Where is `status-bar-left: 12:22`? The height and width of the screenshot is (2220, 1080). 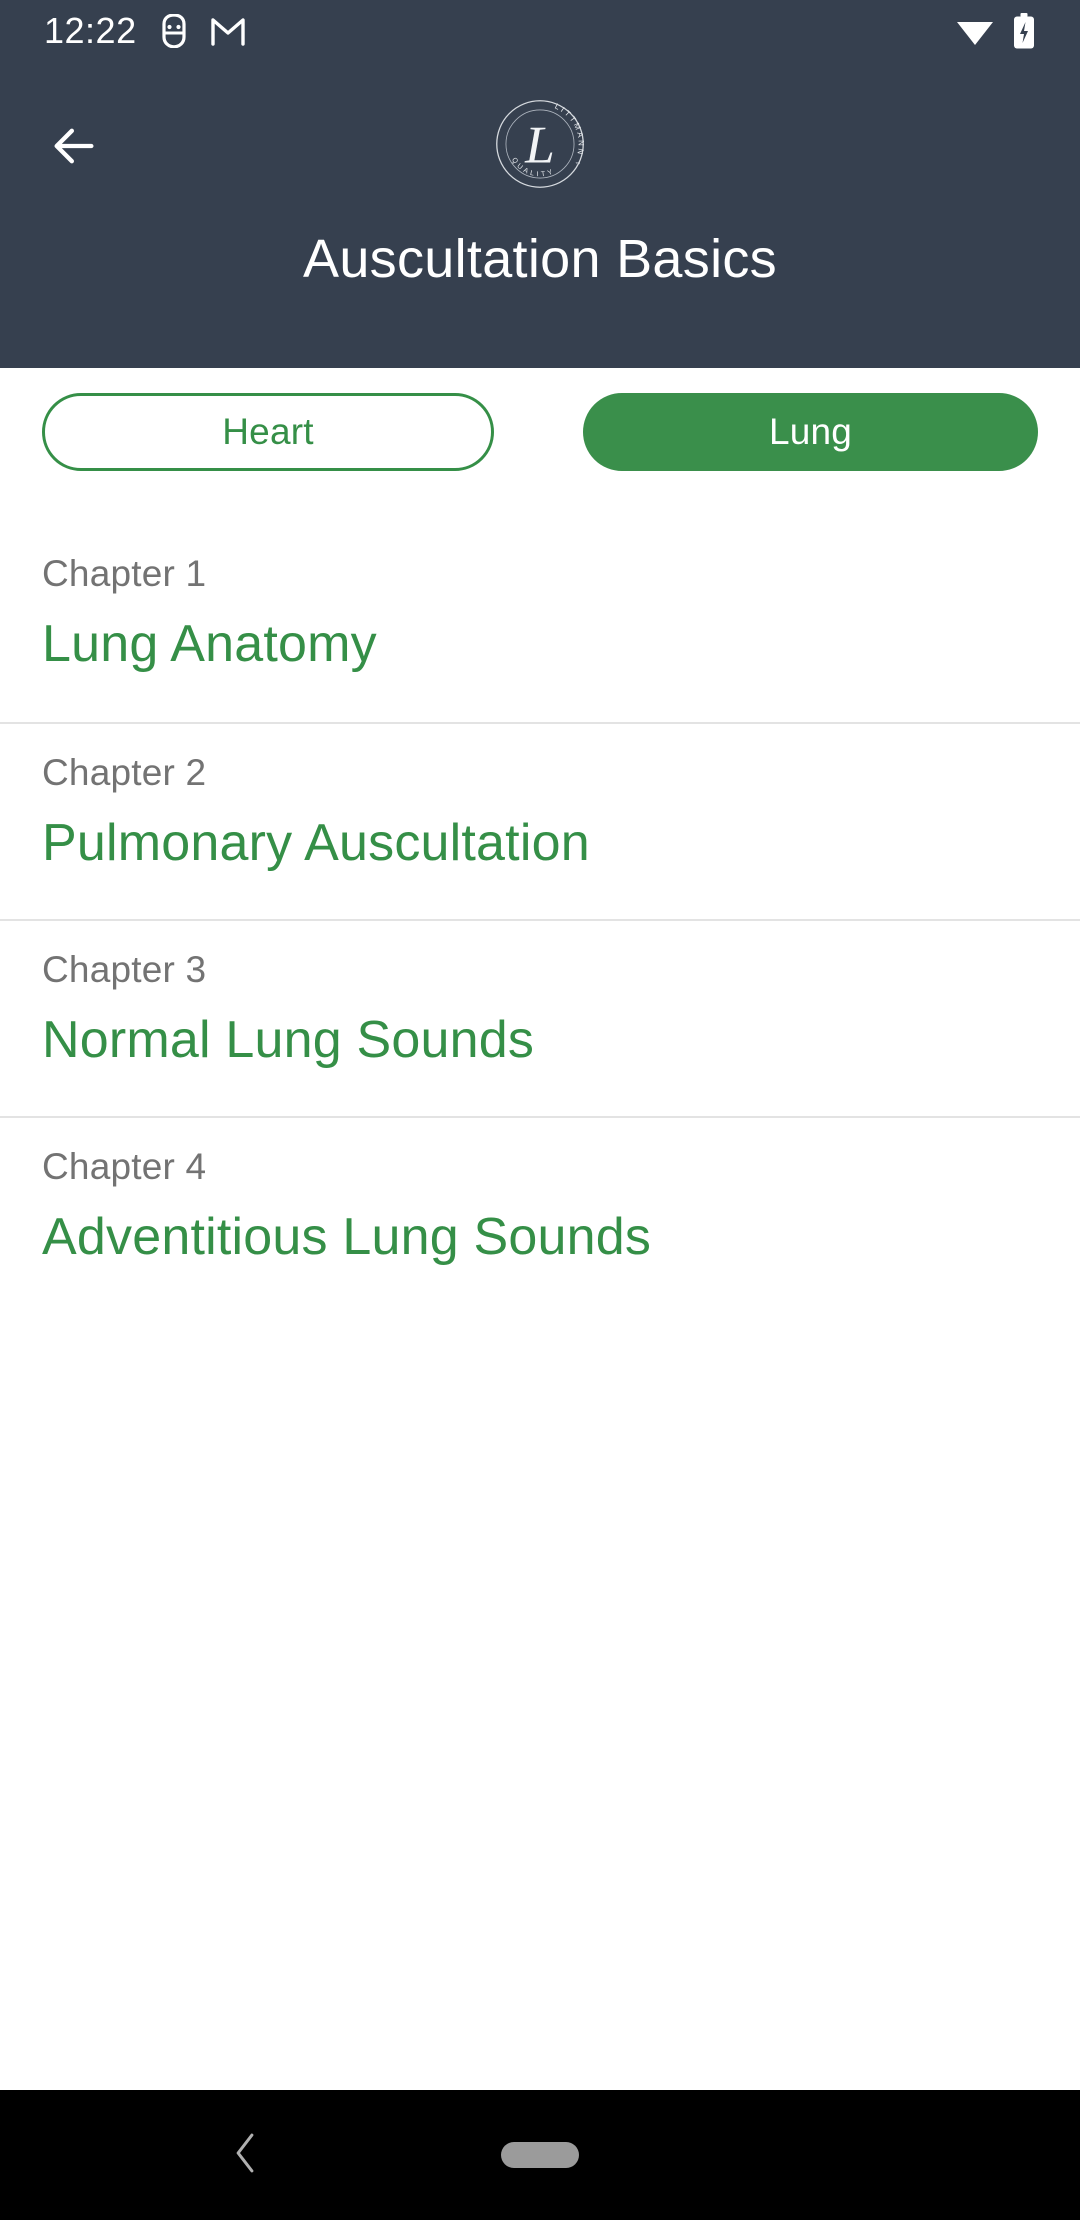 status-bar-left: 12:22 is located at coordinates (144, 31).